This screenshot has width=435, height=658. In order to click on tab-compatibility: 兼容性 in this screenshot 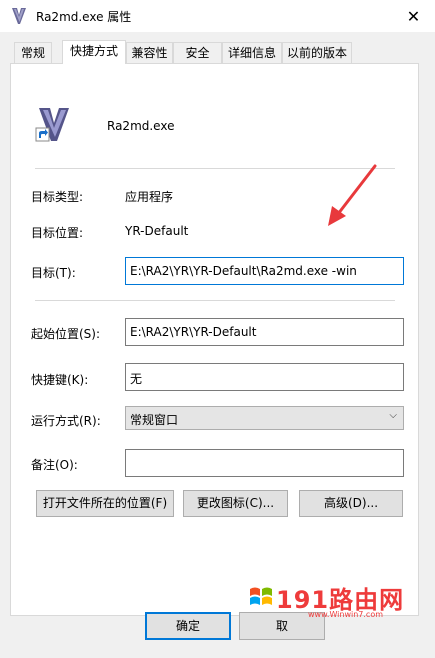, I will do `click(149, 52)`.